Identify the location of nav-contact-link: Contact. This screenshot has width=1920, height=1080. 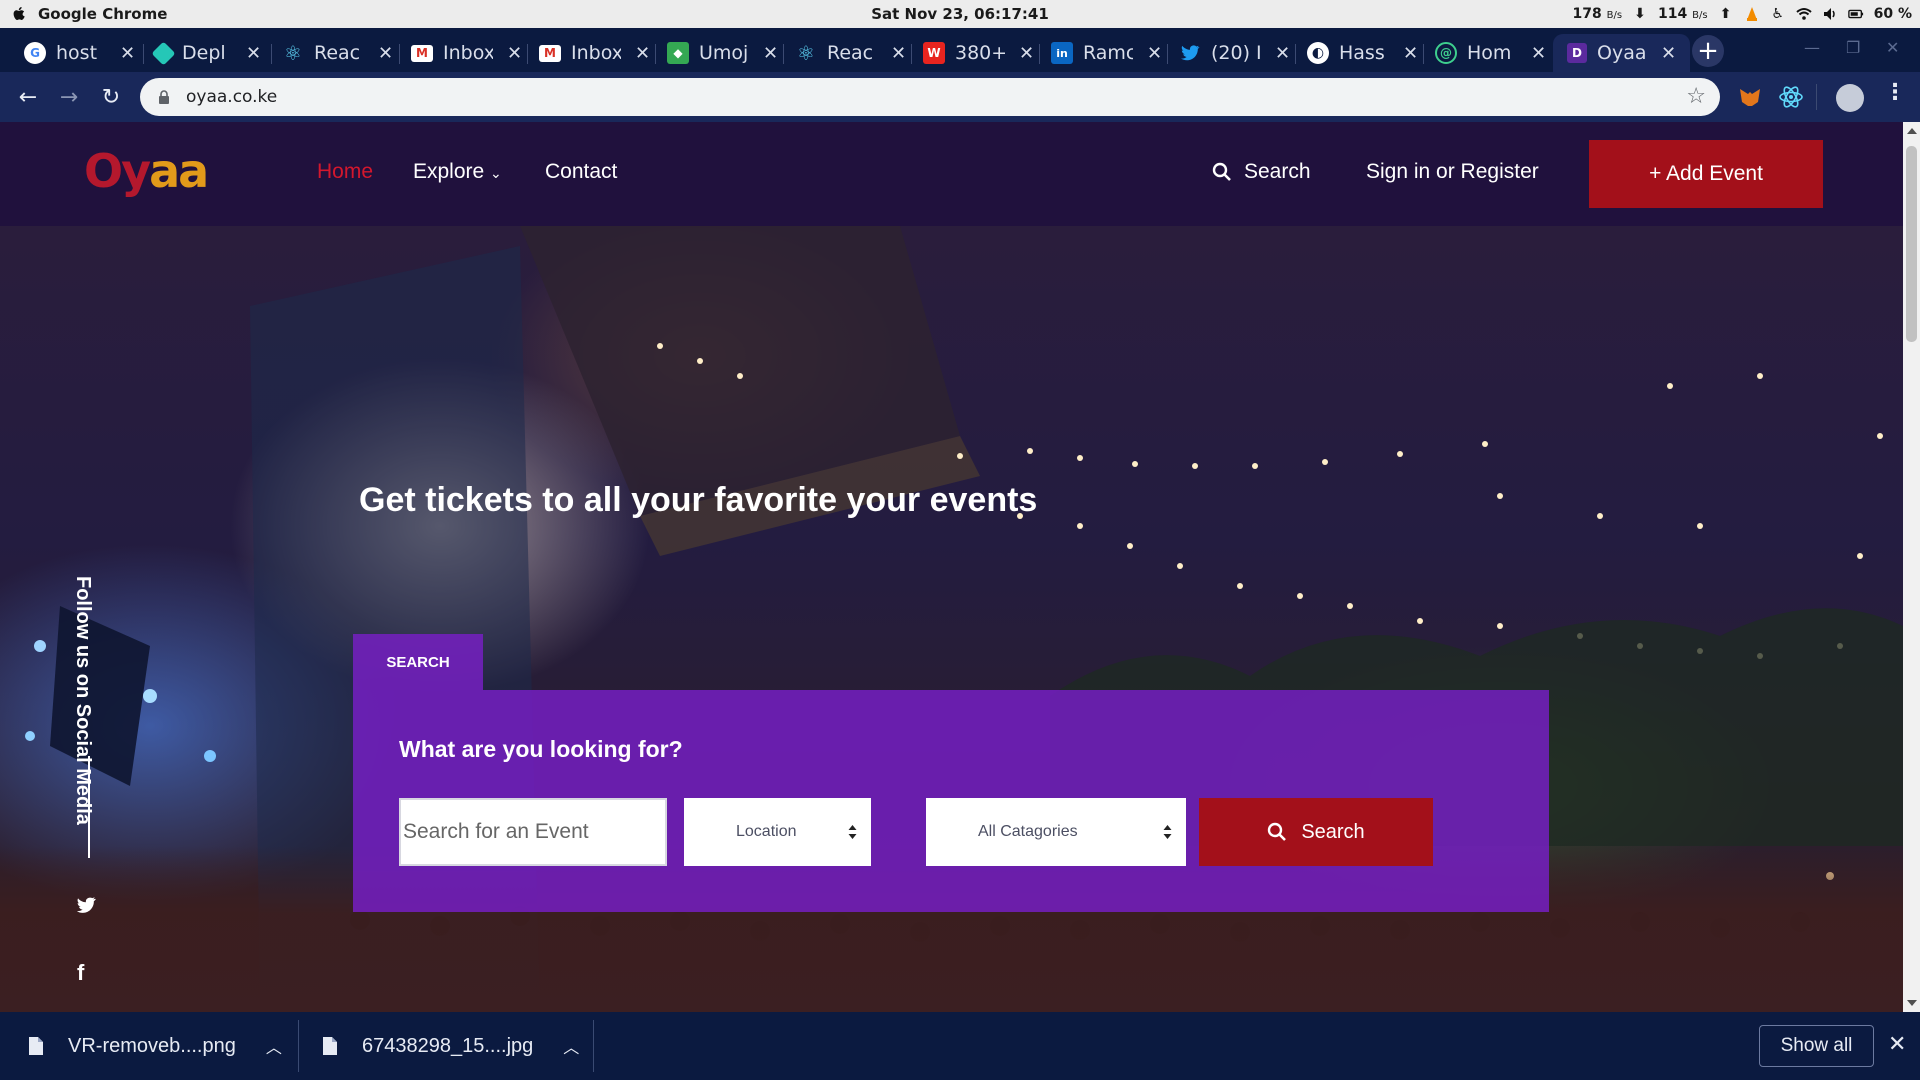
(581, 172).